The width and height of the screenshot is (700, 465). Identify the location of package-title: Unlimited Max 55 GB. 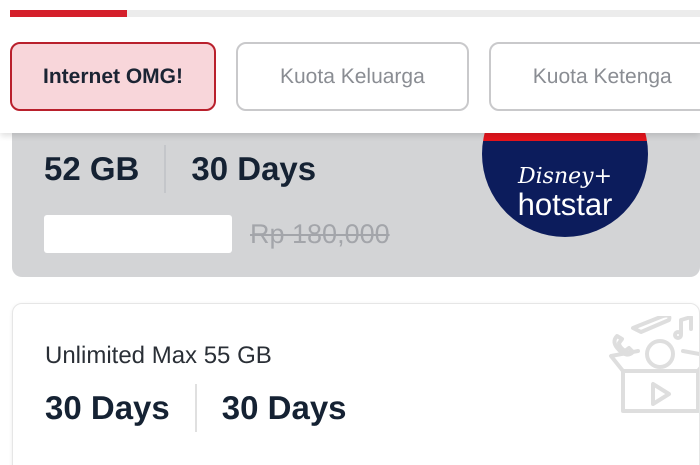
(159, 356).